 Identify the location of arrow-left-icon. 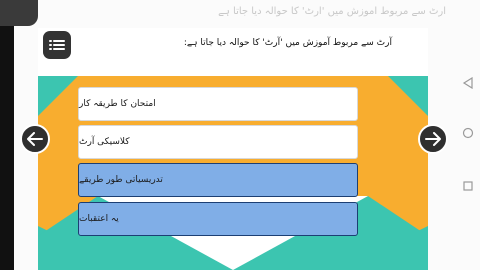
(35, 139).